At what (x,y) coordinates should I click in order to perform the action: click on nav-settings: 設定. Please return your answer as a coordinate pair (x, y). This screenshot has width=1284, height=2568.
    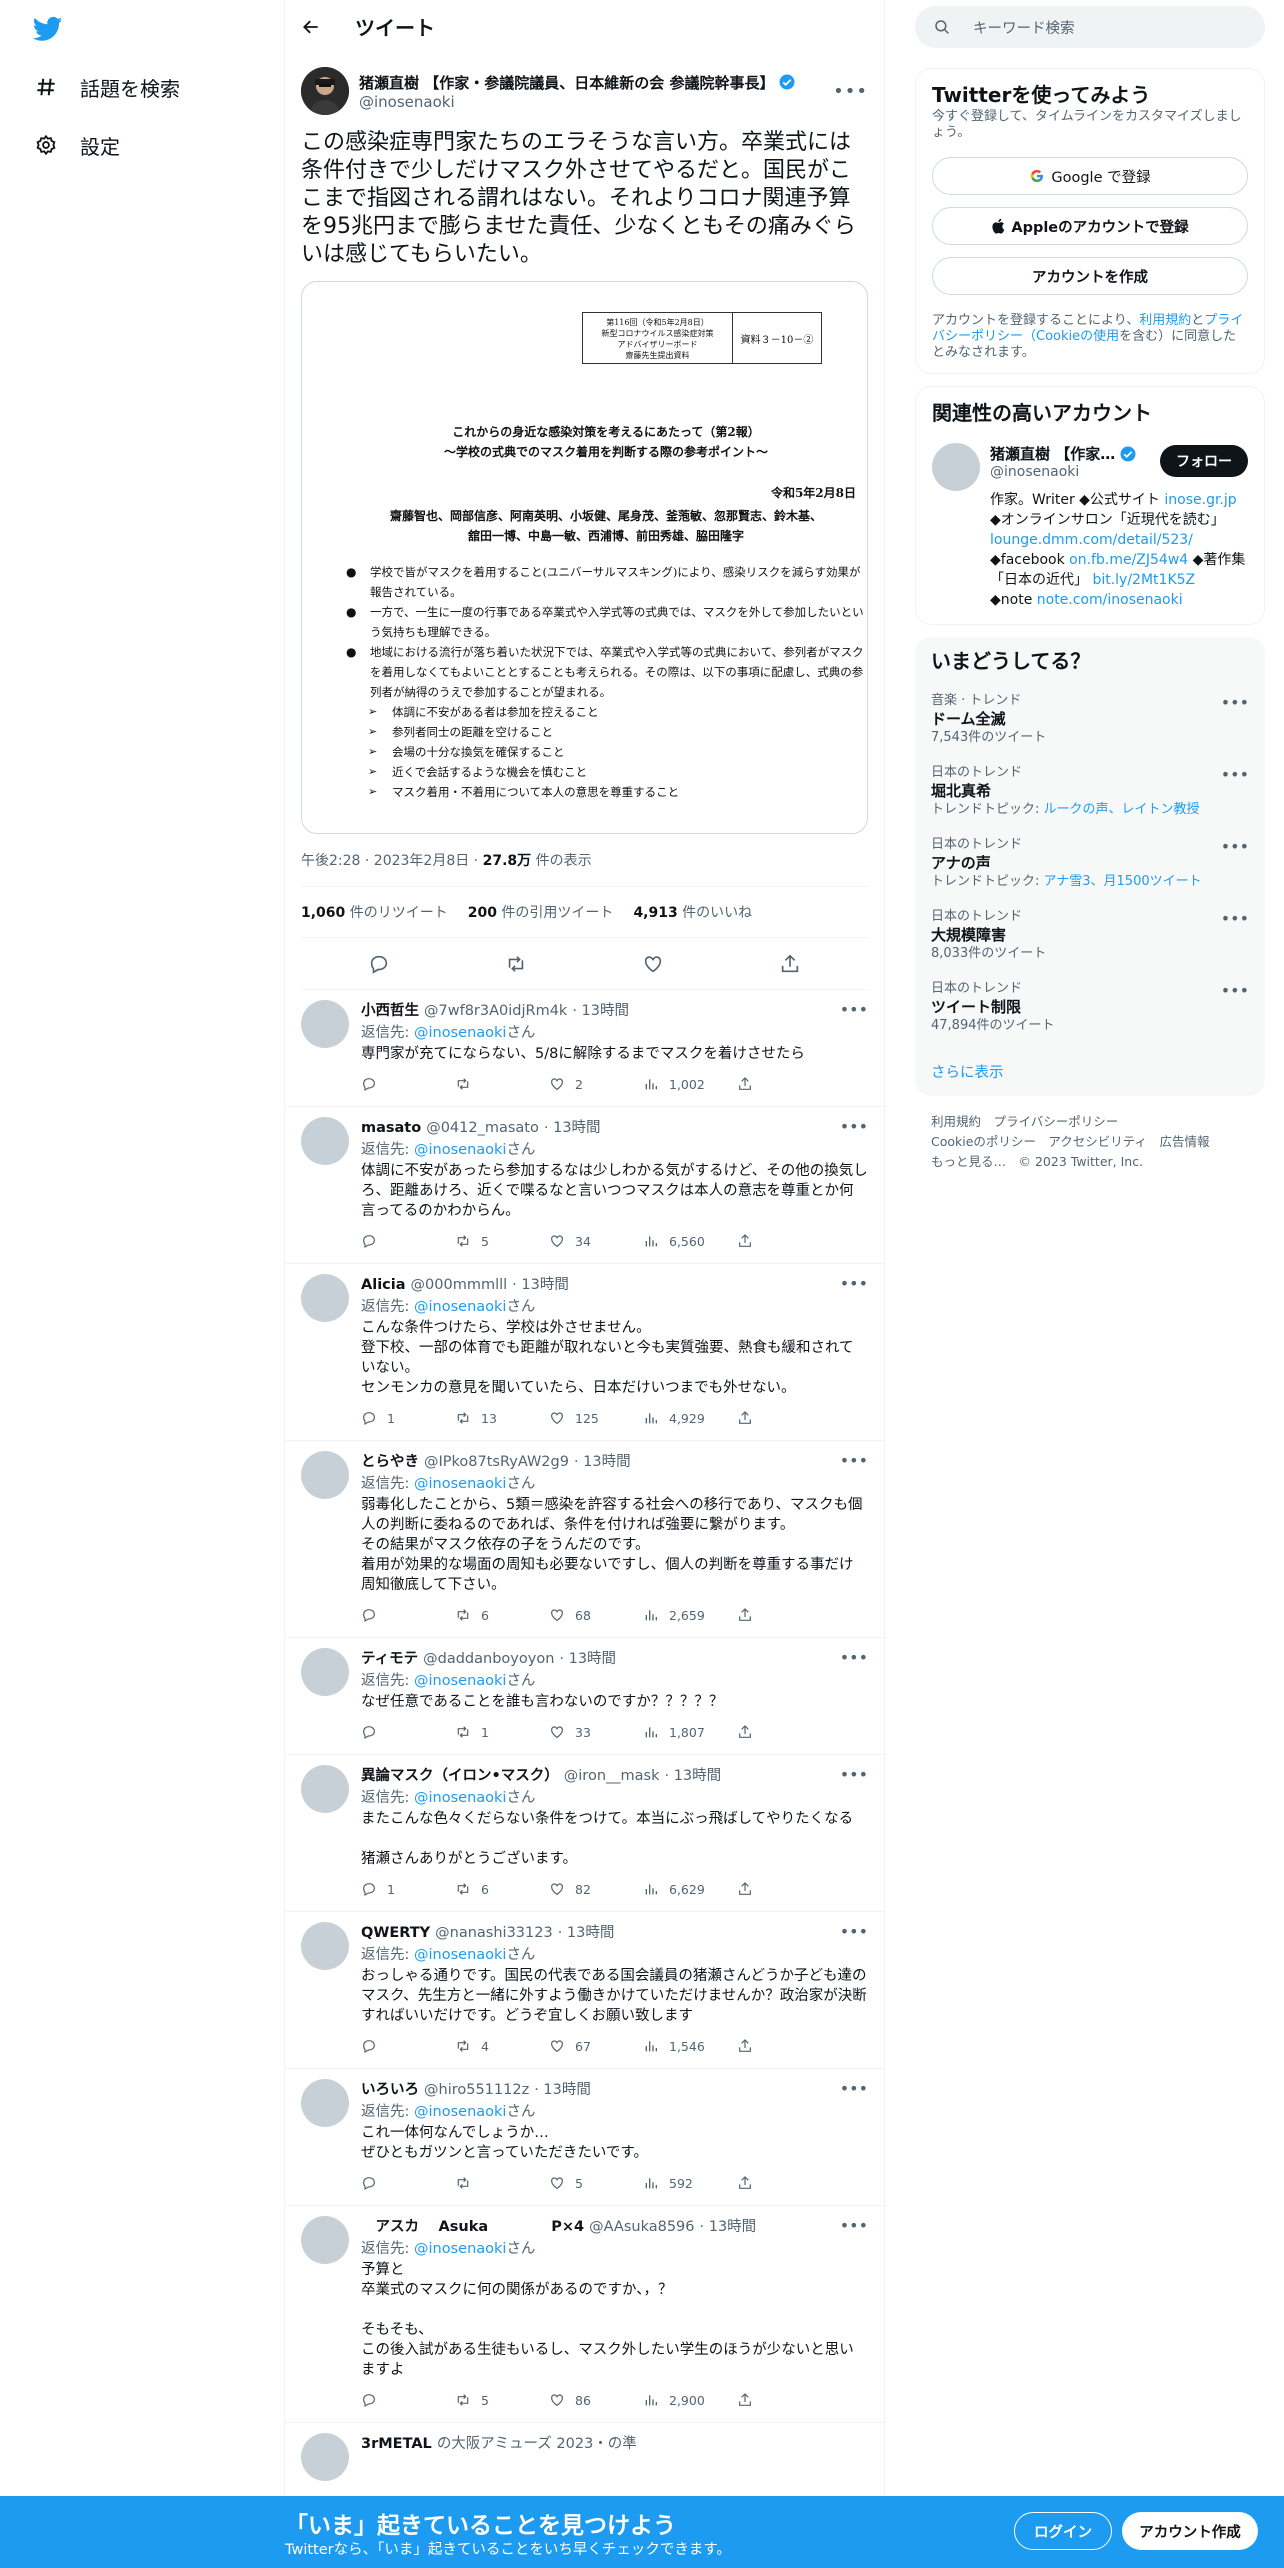
    Looking at the image, I should click on (77, 145).